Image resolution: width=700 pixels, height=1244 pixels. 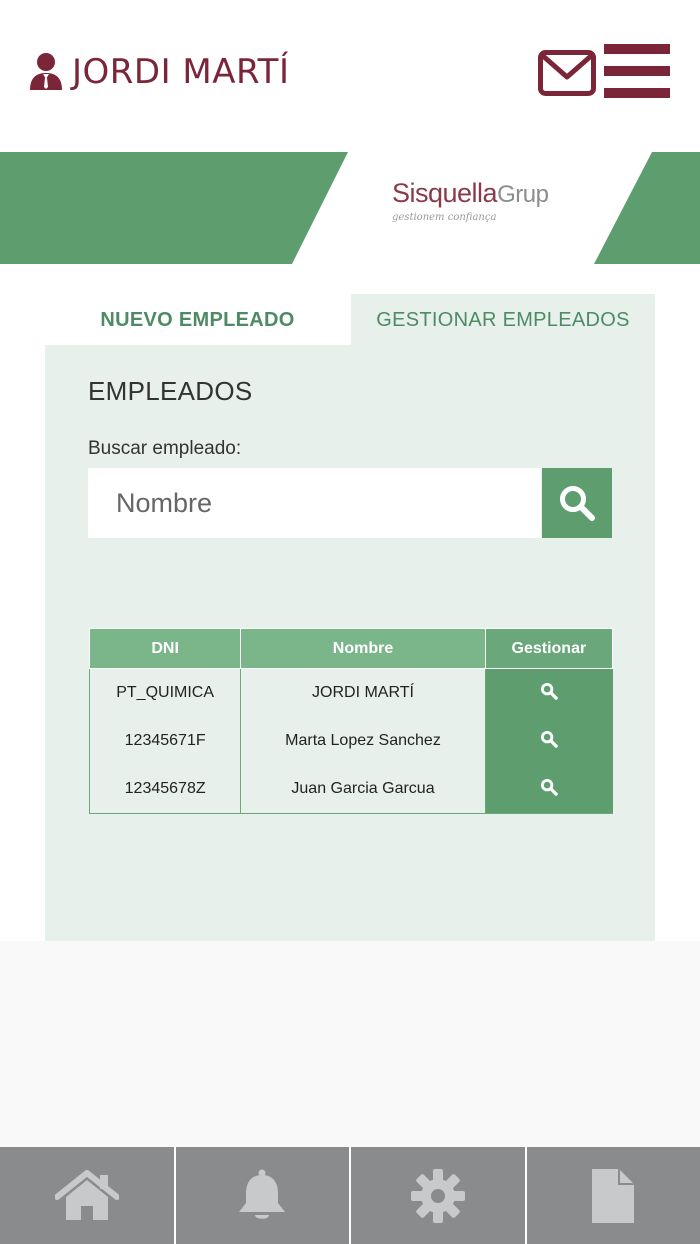 I want to click on cell-dni: 12345678Z, so click(x=165, y=789).